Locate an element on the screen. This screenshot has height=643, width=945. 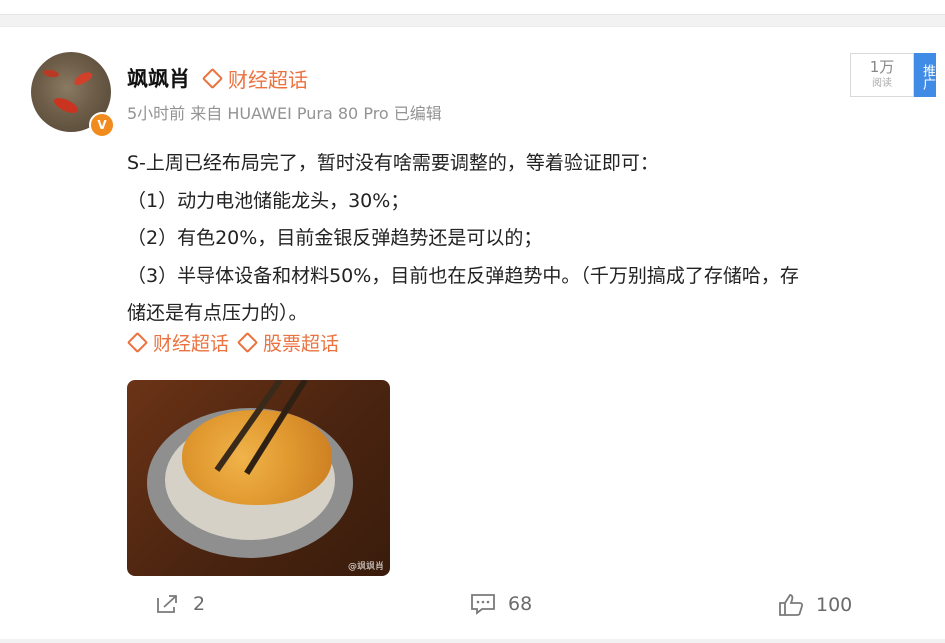
promo-box: 1万 阅读 推广 is located at coordinates (893, 75).